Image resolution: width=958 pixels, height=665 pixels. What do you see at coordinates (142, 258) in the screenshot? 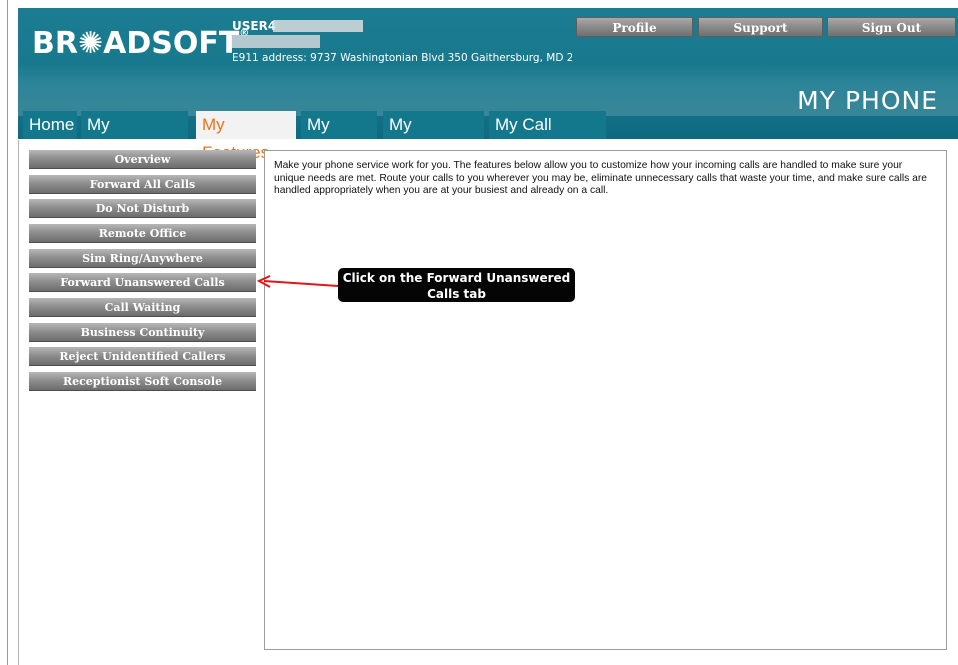
I see `sidebar-item-sim-ring: Sim Ring/Anywhere` at bounding box center [142, 258].